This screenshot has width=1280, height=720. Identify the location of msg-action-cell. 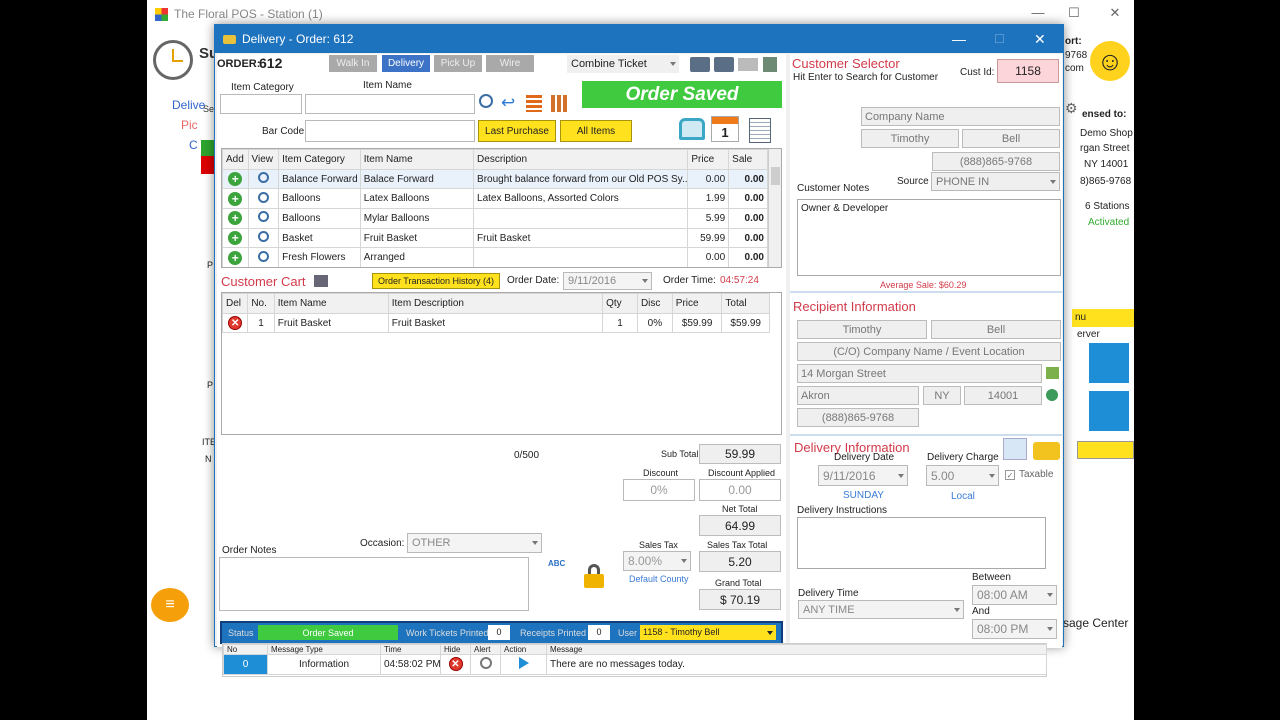
(523, 664).